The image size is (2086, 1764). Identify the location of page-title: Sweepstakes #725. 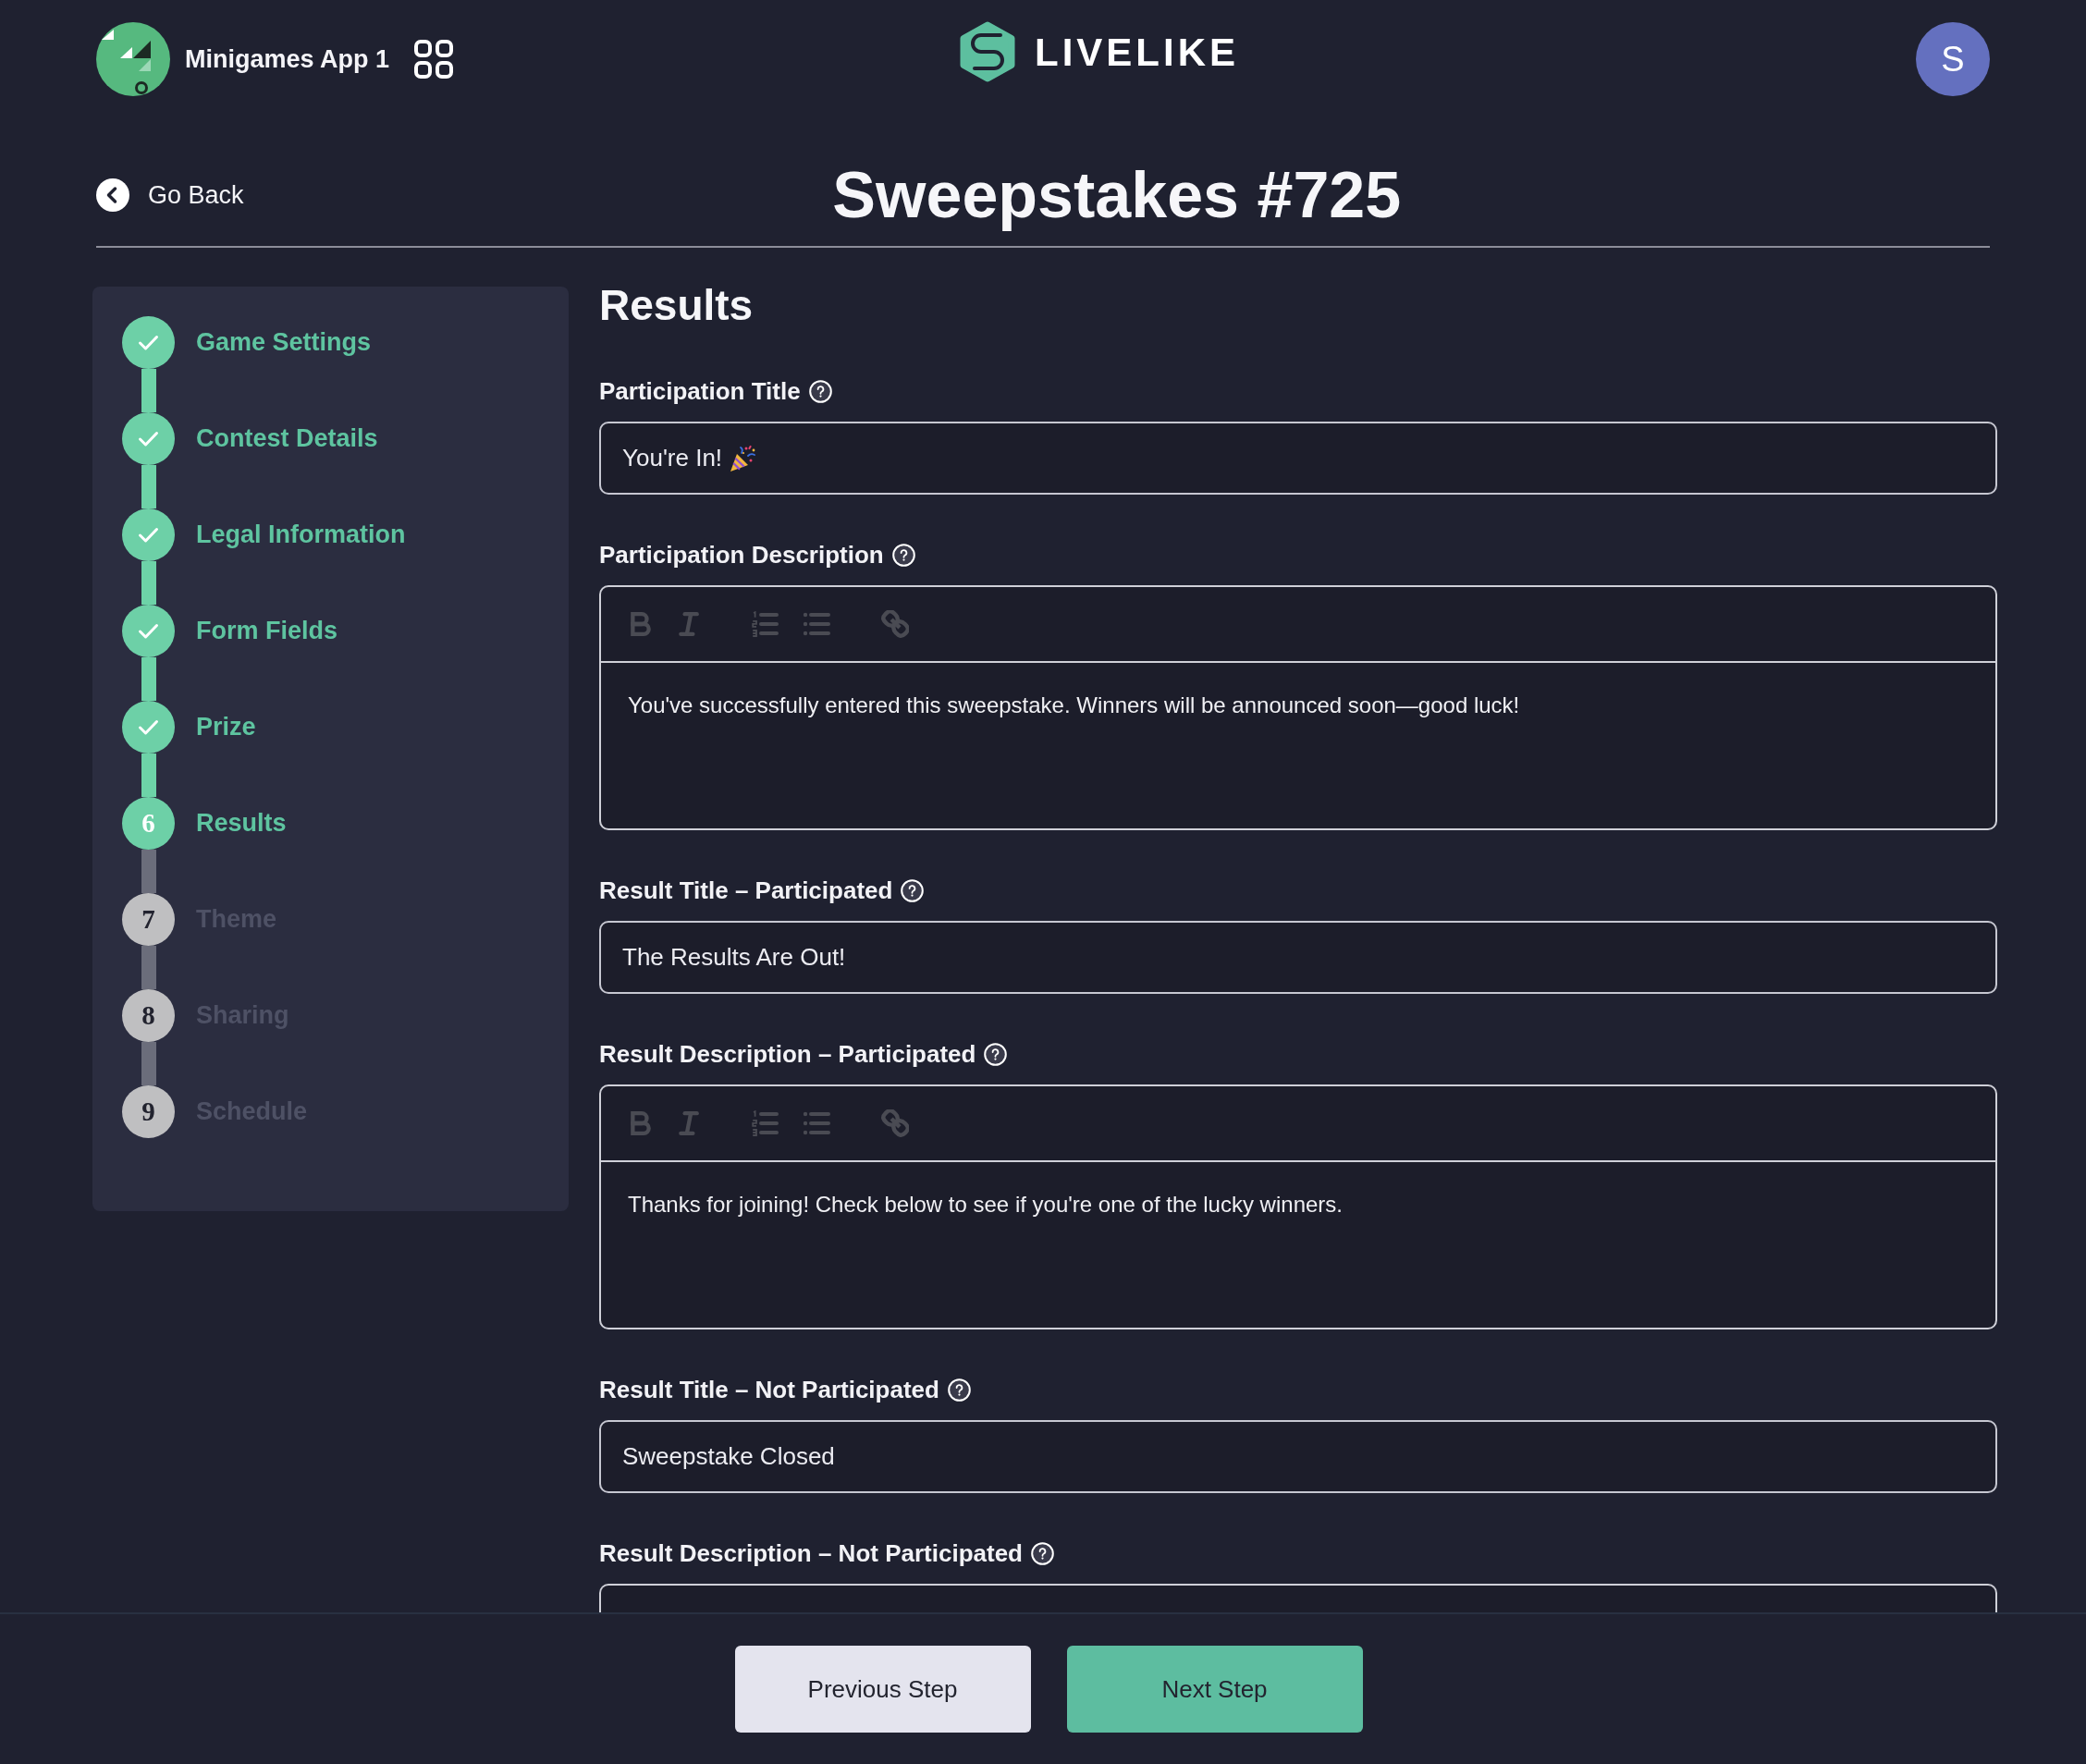
(1117, 195).